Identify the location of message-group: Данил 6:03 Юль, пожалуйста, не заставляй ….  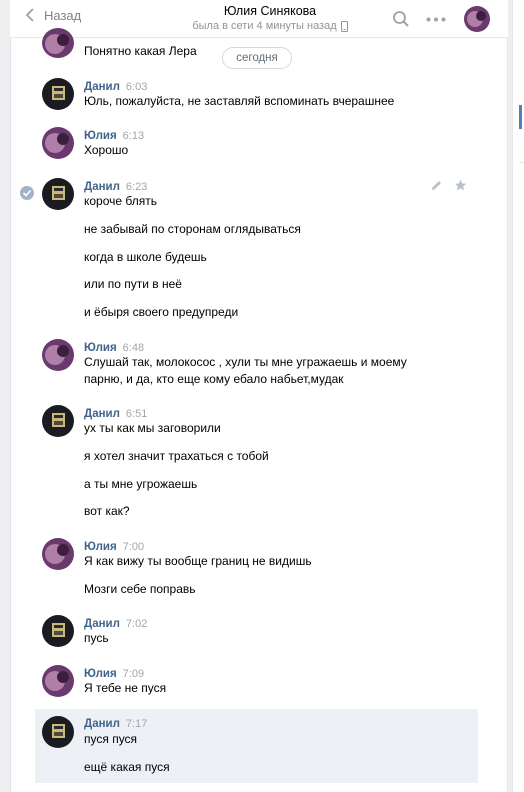
(259, 100).